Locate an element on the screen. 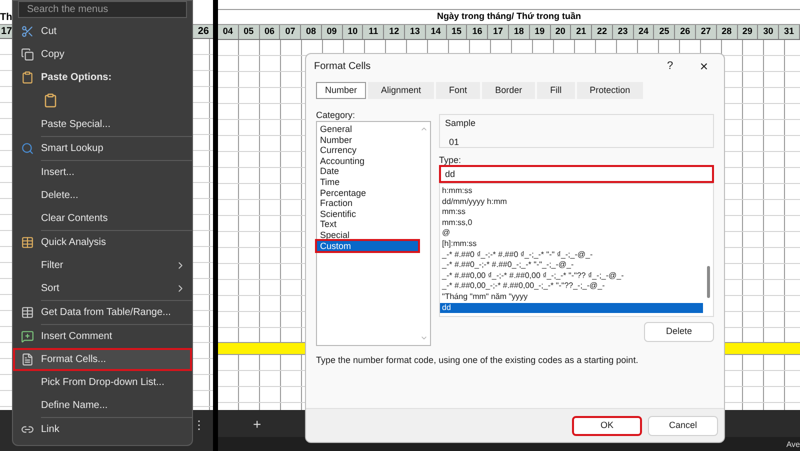 The image size is (800, 451). category-item: Custom is located at coordinates (367, 246).